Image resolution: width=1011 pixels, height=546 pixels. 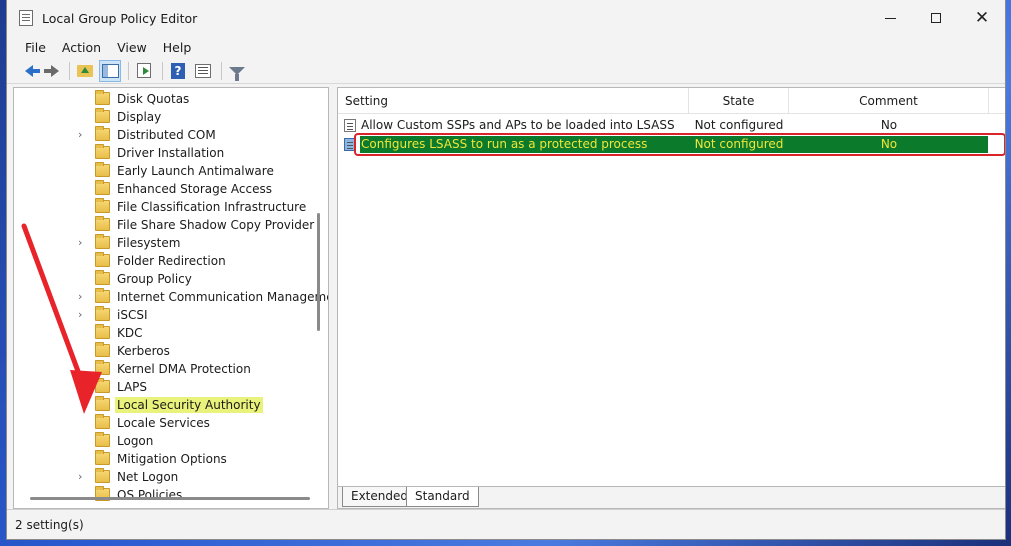 What do you see at coordinates (153, 99) in the screenshot?
I see `tree-node-label: Disk Quotas` at bounding box center [153, 99].